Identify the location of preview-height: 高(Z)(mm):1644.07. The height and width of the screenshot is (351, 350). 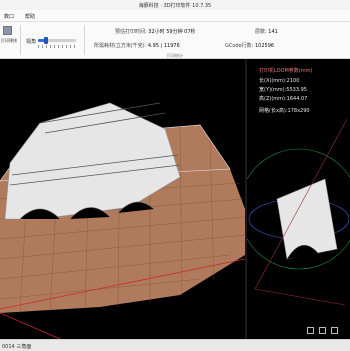
(283, 99).